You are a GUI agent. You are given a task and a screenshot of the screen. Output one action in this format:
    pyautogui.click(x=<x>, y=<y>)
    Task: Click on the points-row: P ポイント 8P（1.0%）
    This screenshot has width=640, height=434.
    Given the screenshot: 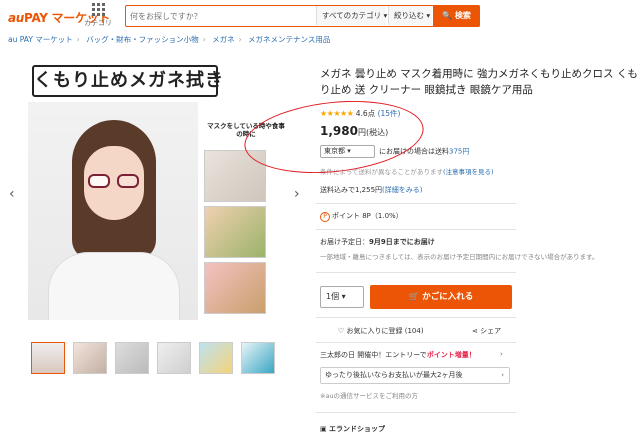 What is the action you would take?
    pyautogui.click(x=361, y=216)
    